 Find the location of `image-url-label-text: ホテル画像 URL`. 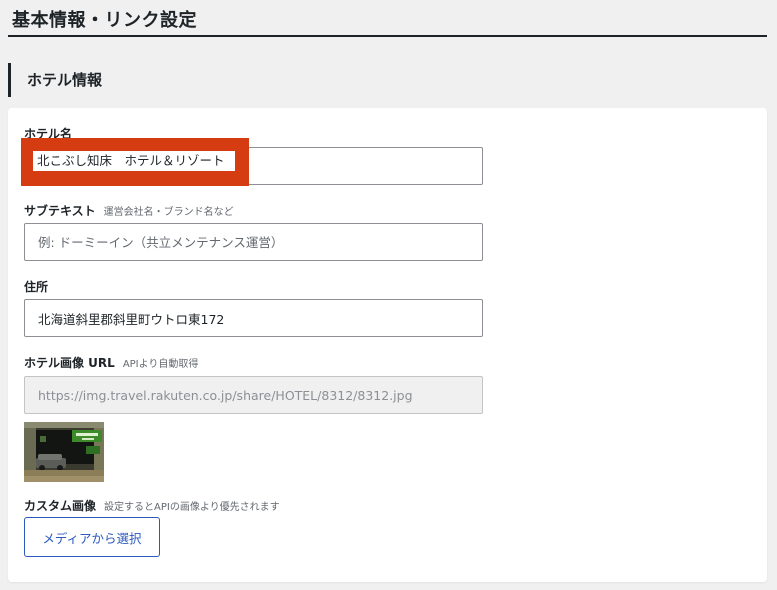

image-url-label-text: ホテル画像 URL is located at coordinates (69, 363).